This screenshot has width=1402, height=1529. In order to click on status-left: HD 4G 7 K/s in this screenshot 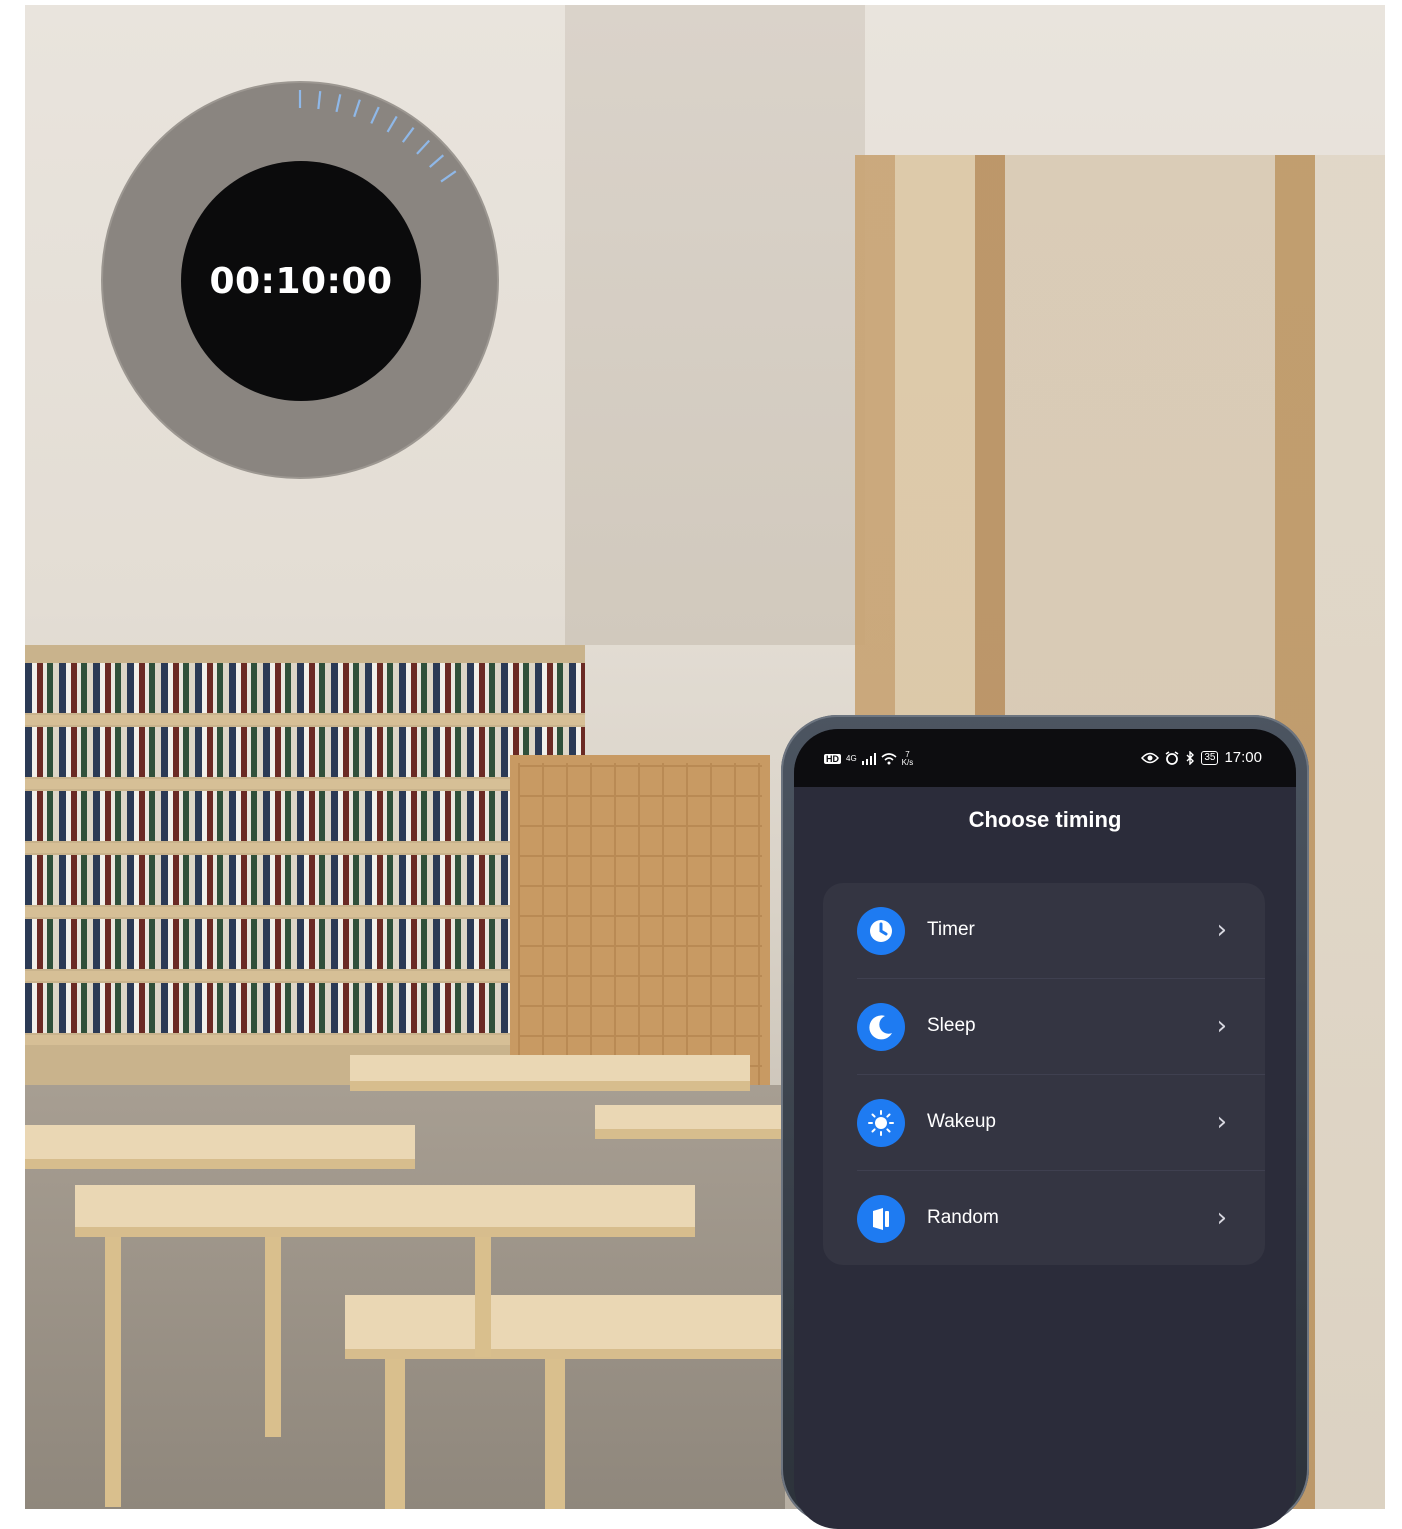, I will do `click(868, 759)`.